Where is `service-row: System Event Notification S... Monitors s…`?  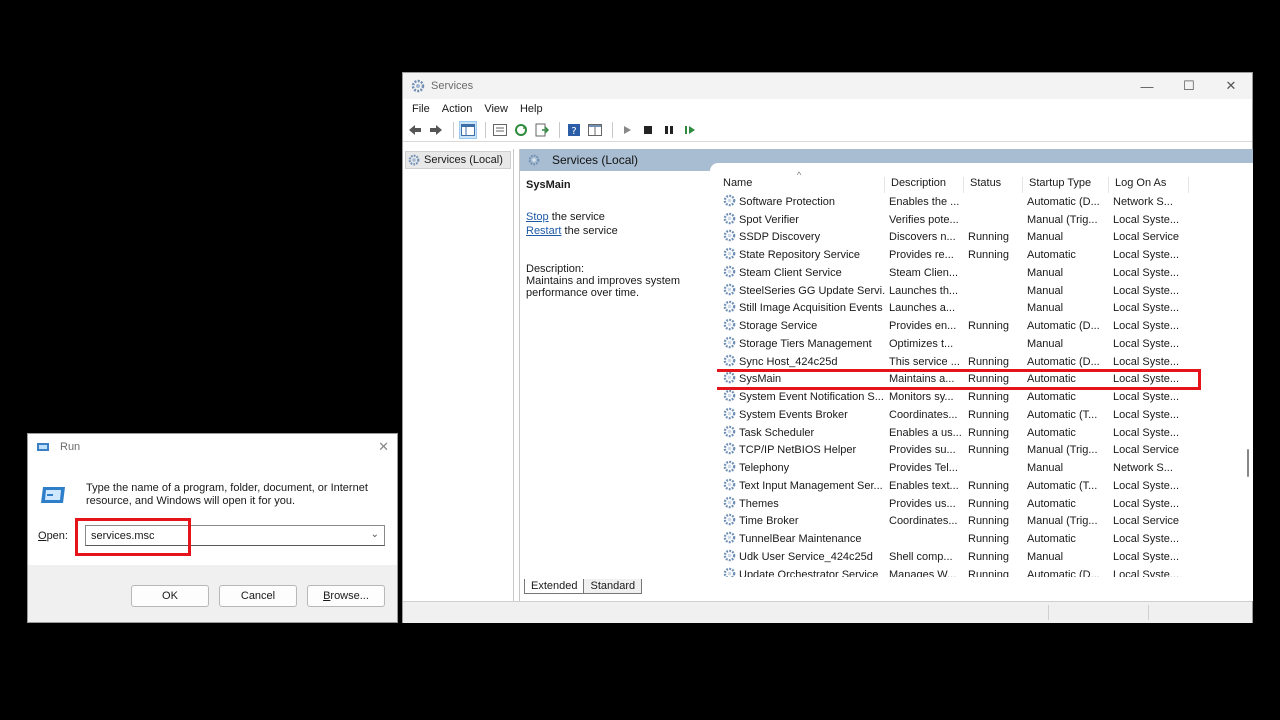 service-row: System Event Notification S... Monitors s… is located at coordinates (985, 397).